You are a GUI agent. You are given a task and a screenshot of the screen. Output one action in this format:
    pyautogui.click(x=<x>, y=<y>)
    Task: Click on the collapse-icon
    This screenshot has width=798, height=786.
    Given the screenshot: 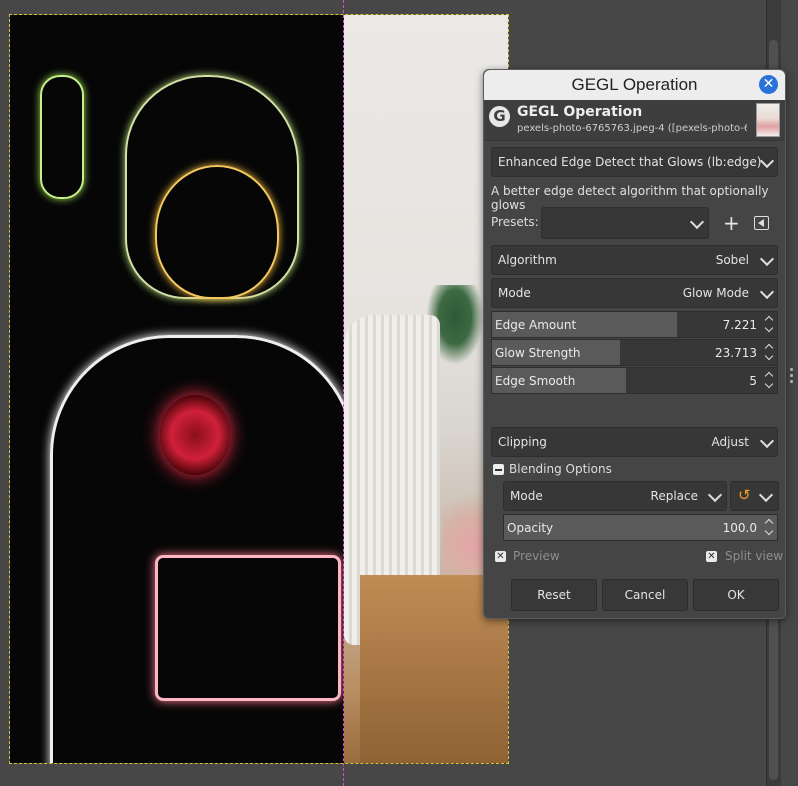 What is the action you would take?
    pyautogui.click(x=498, y=469)
    